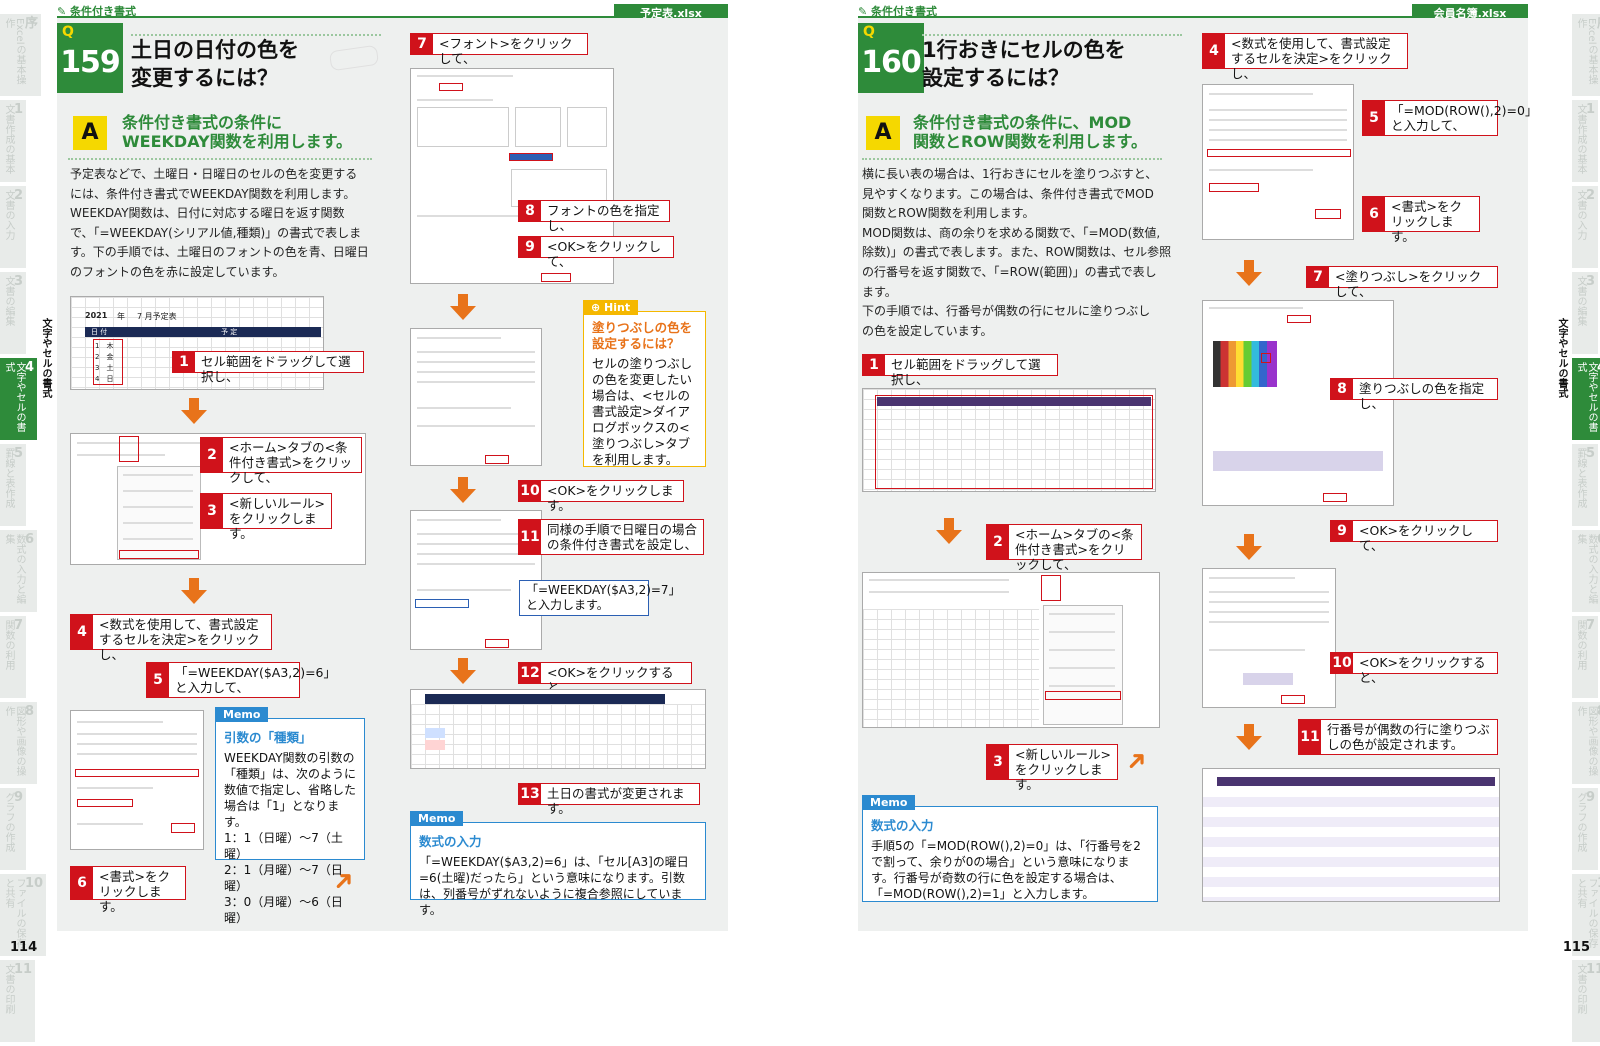  Describe the element at coordinates (1009, 440) in the screenshot. I see `member-table-screenshot` at that location.